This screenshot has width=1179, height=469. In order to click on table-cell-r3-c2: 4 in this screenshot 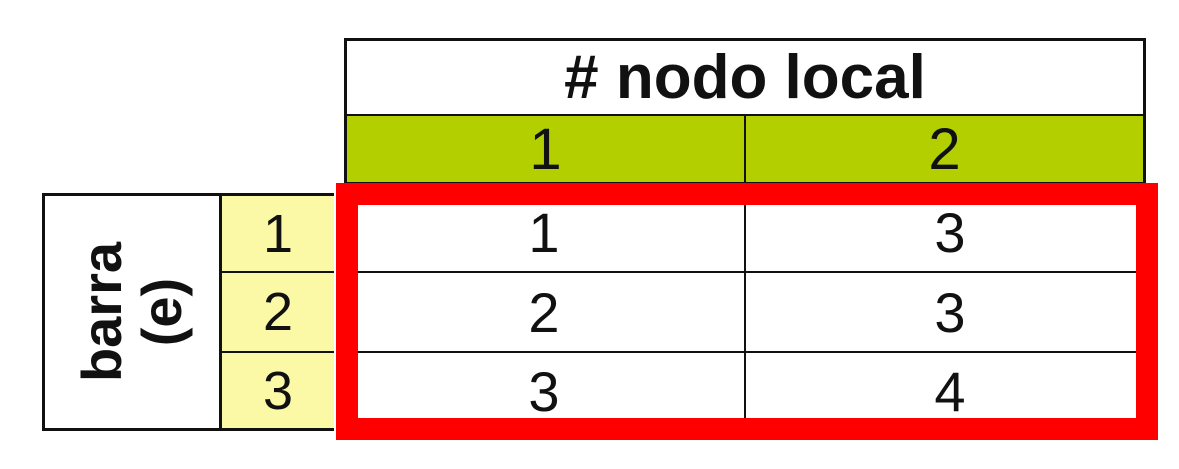, I will do `click(950, 392)`.